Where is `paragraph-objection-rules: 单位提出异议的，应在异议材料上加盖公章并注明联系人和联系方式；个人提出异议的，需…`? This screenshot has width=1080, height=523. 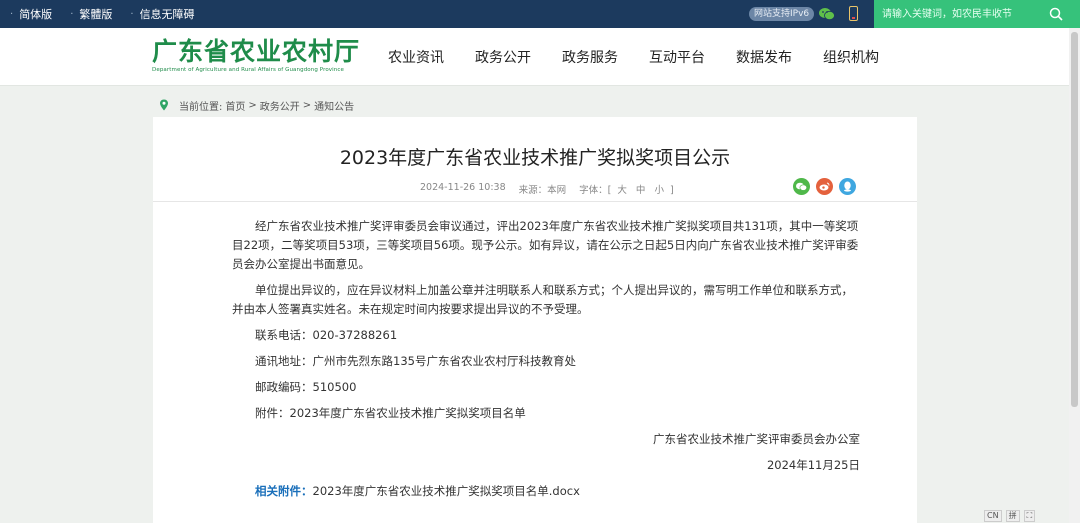
paragraph-objection-rules: 单位提出异议的，应在异议材料上加盖公章并注明联系人和联系方式；个人提出异议的，需… is located at coordinates (542, 299).